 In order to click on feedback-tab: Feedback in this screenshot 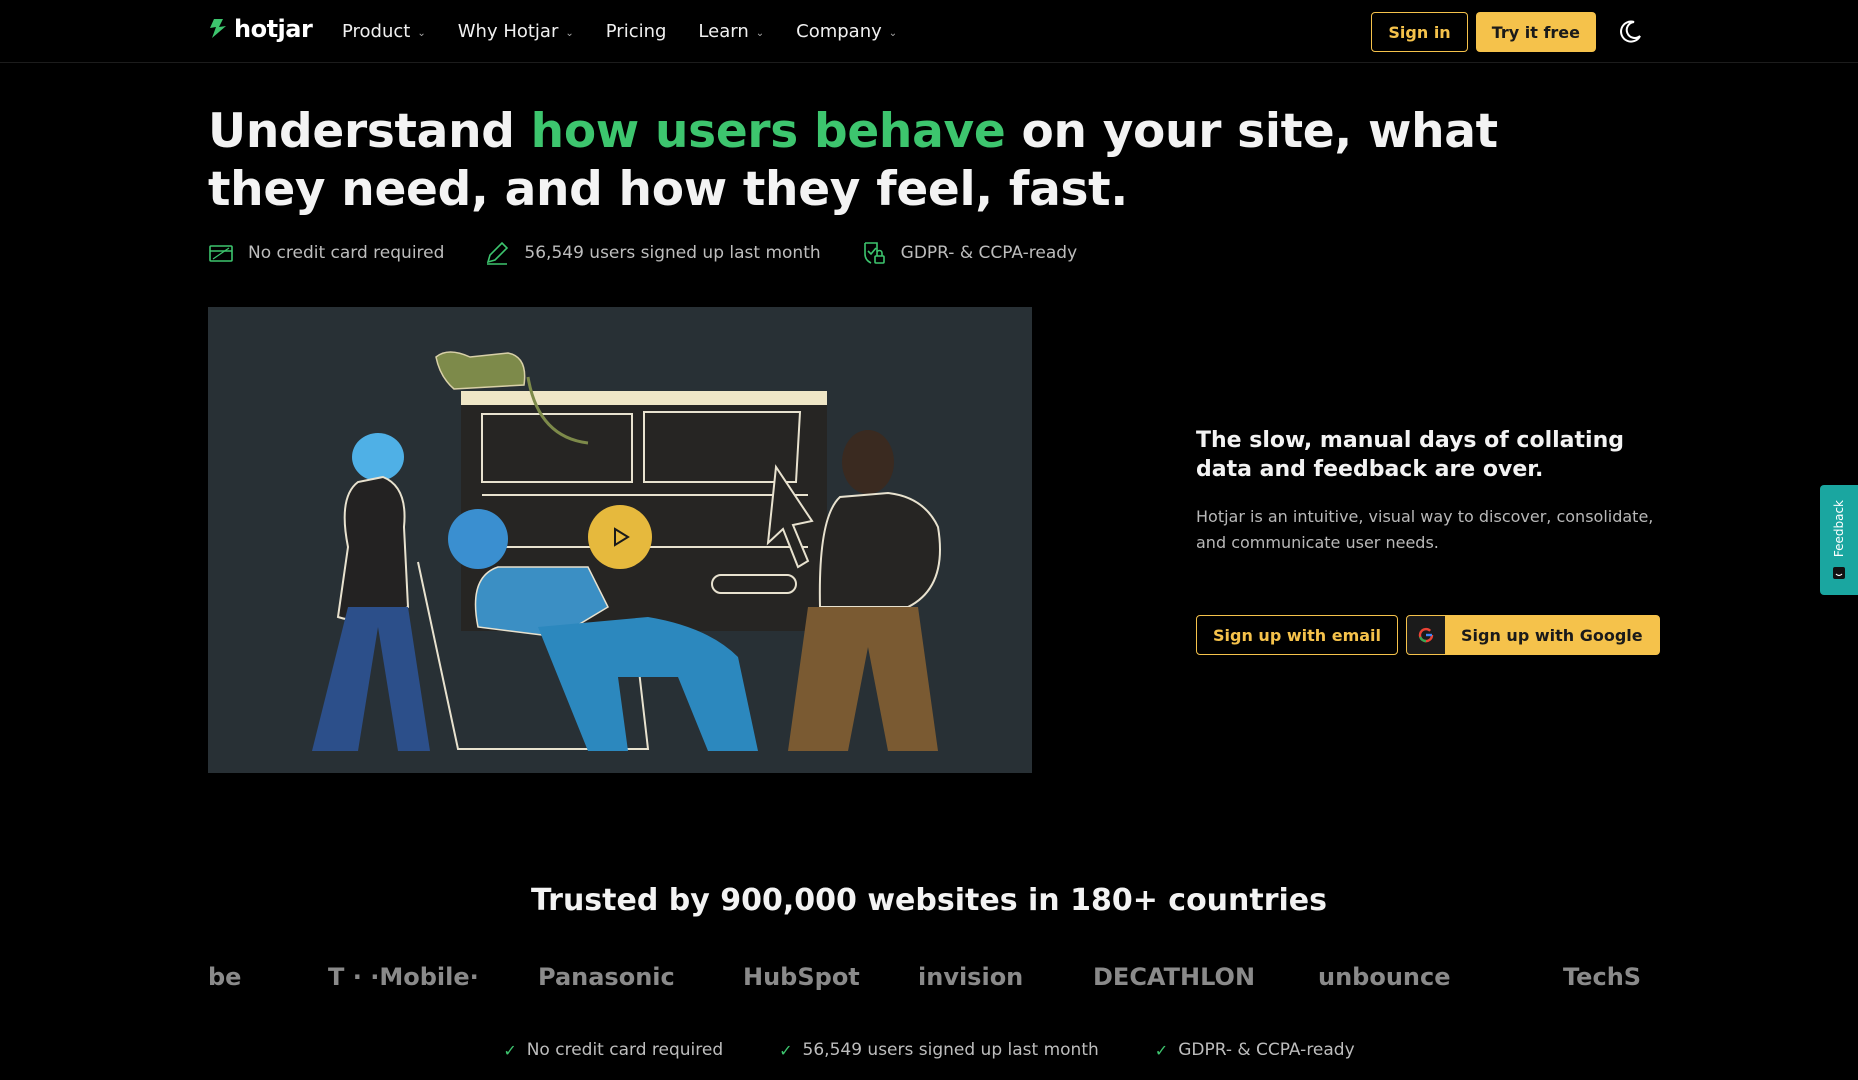, I will do `click(1839, 540)`.